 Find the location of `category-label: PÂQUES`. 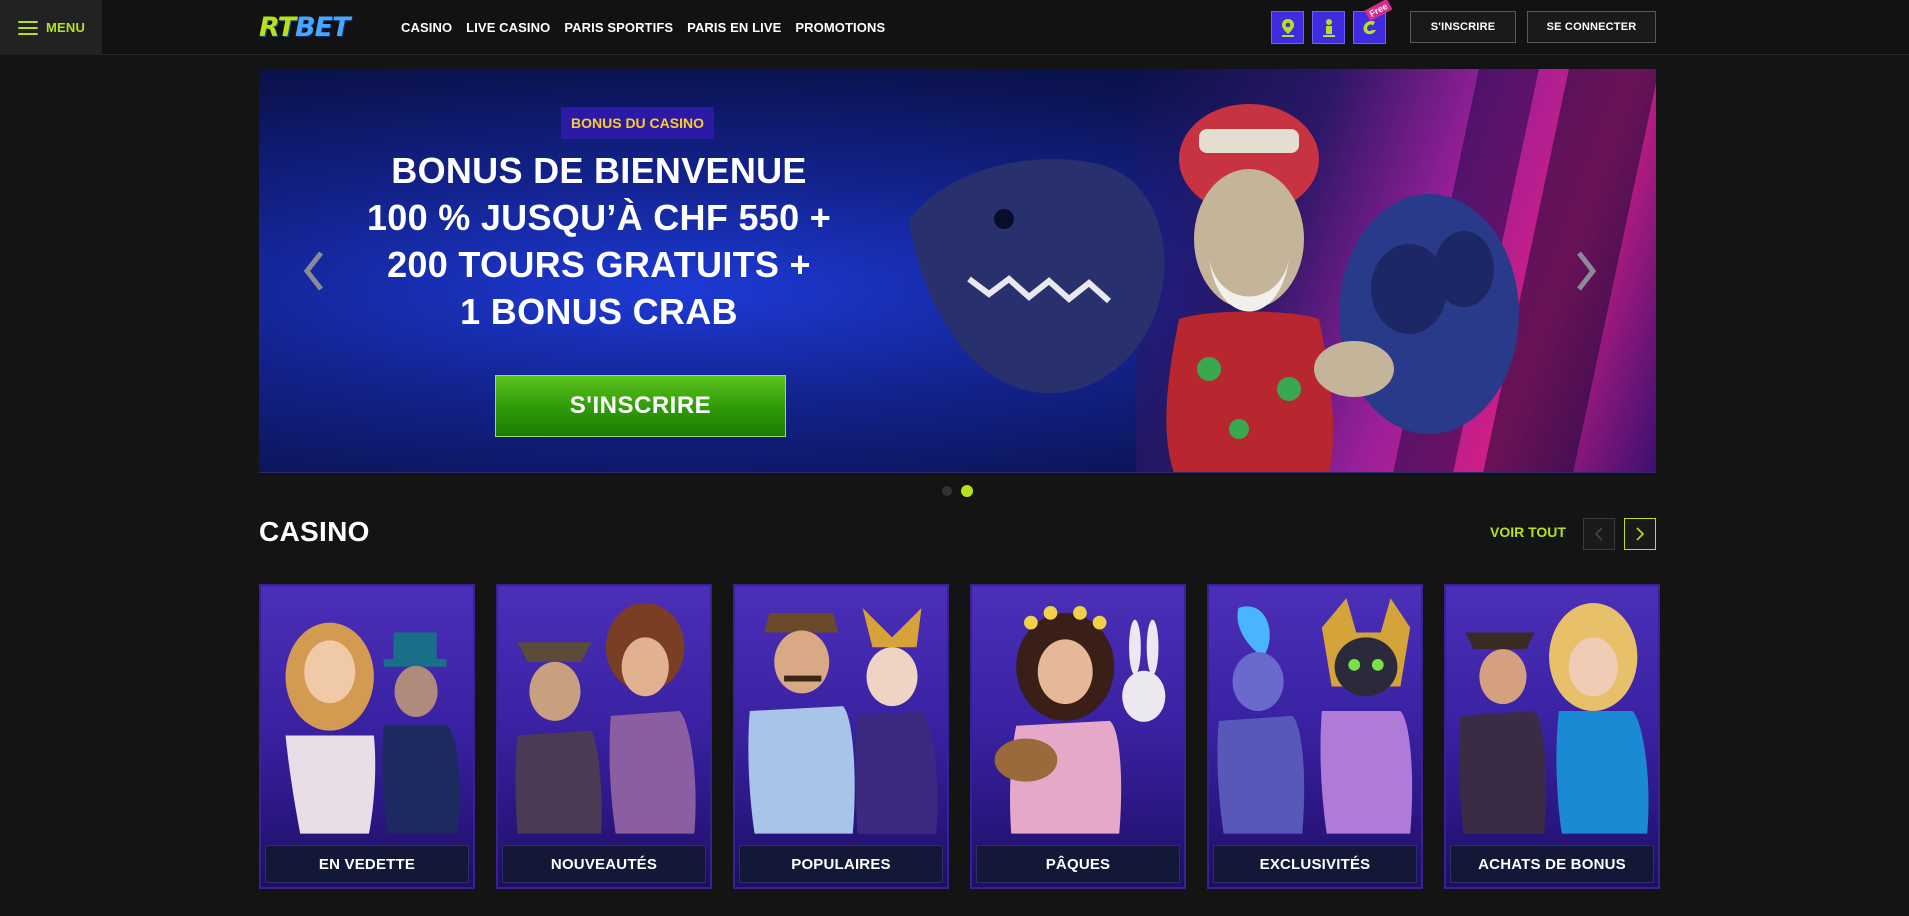

category-label: PÂQUES is located at coordinates (1078, 864).